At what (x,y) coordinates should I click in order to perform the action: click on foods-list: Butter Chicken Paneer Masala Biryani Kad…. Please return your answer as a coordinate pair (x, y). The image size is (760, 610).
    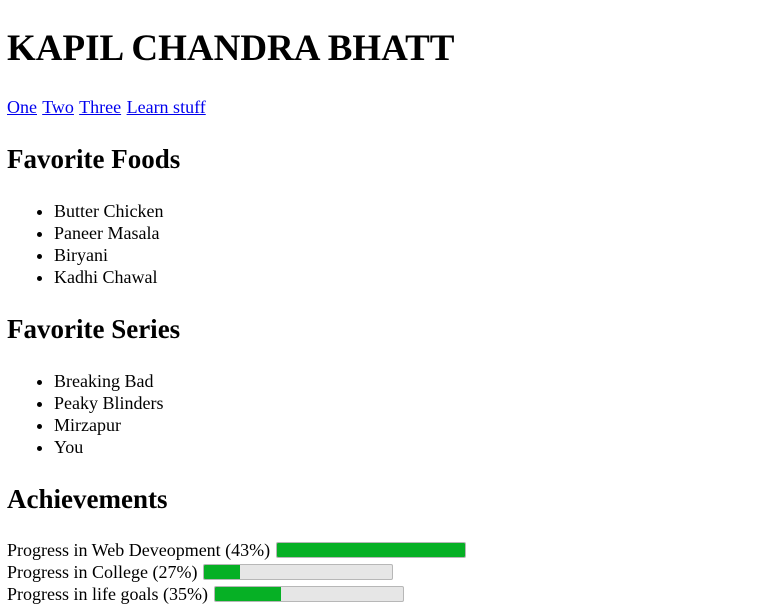
    Looking at the image, I should click on (85, 244).